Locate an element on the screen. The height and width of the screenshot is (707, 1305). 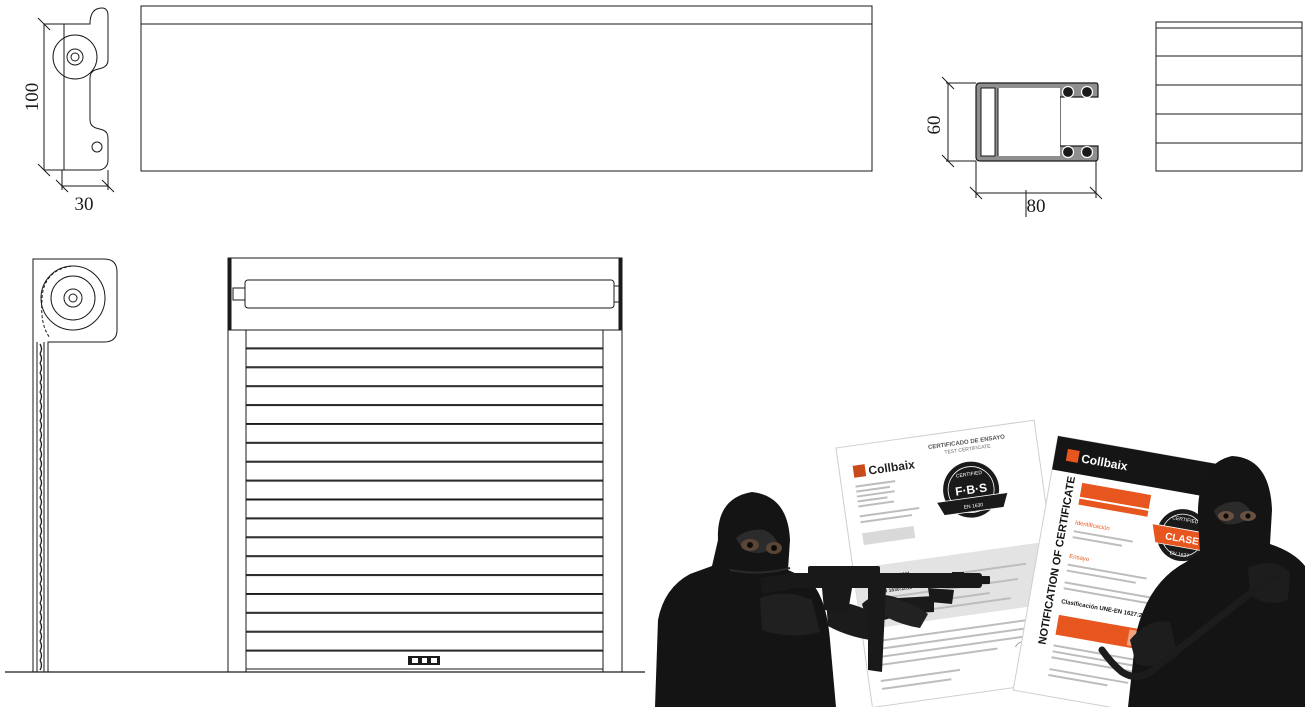
roller-tube is located at coordinates (429, 294).